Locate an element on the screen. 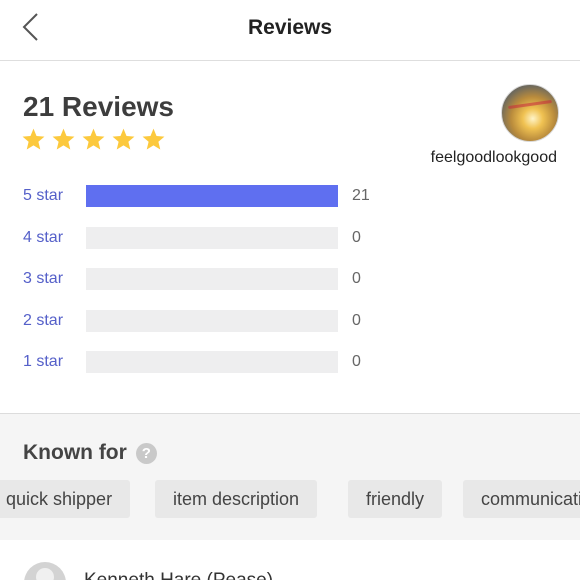 This screenshot has height=580, width=580. breakdown-label: 2 star is located at coordinates (43, 320).